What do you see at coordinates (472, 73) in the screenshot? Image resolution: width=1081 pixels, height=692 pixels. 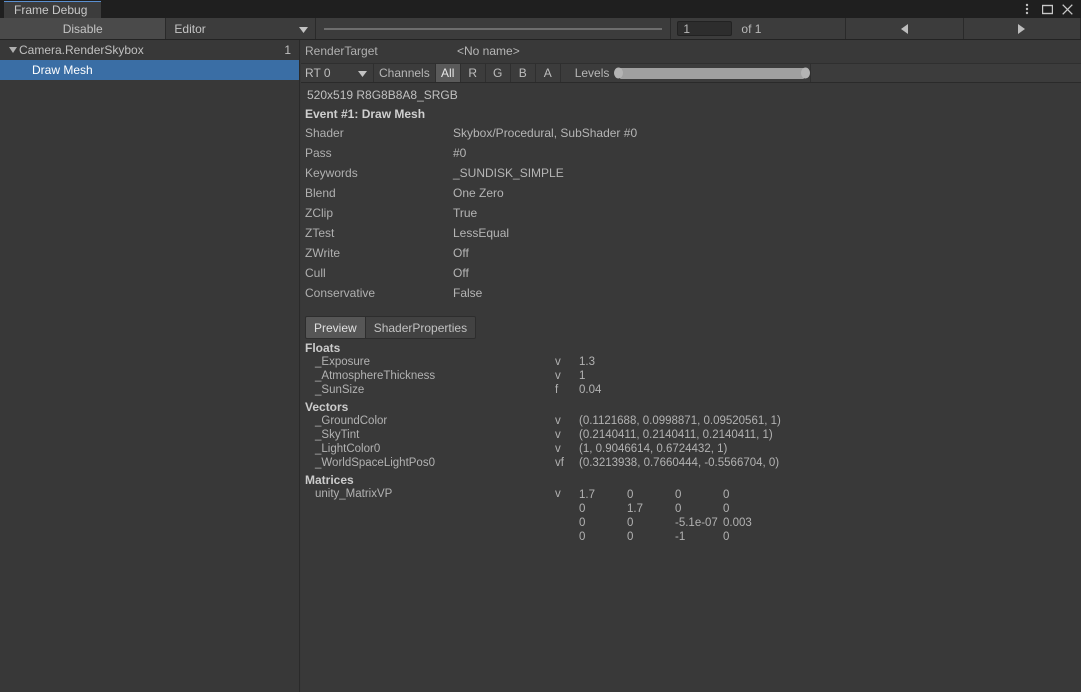 I see `channel-button-r: R` at bounding box center [472, 73].